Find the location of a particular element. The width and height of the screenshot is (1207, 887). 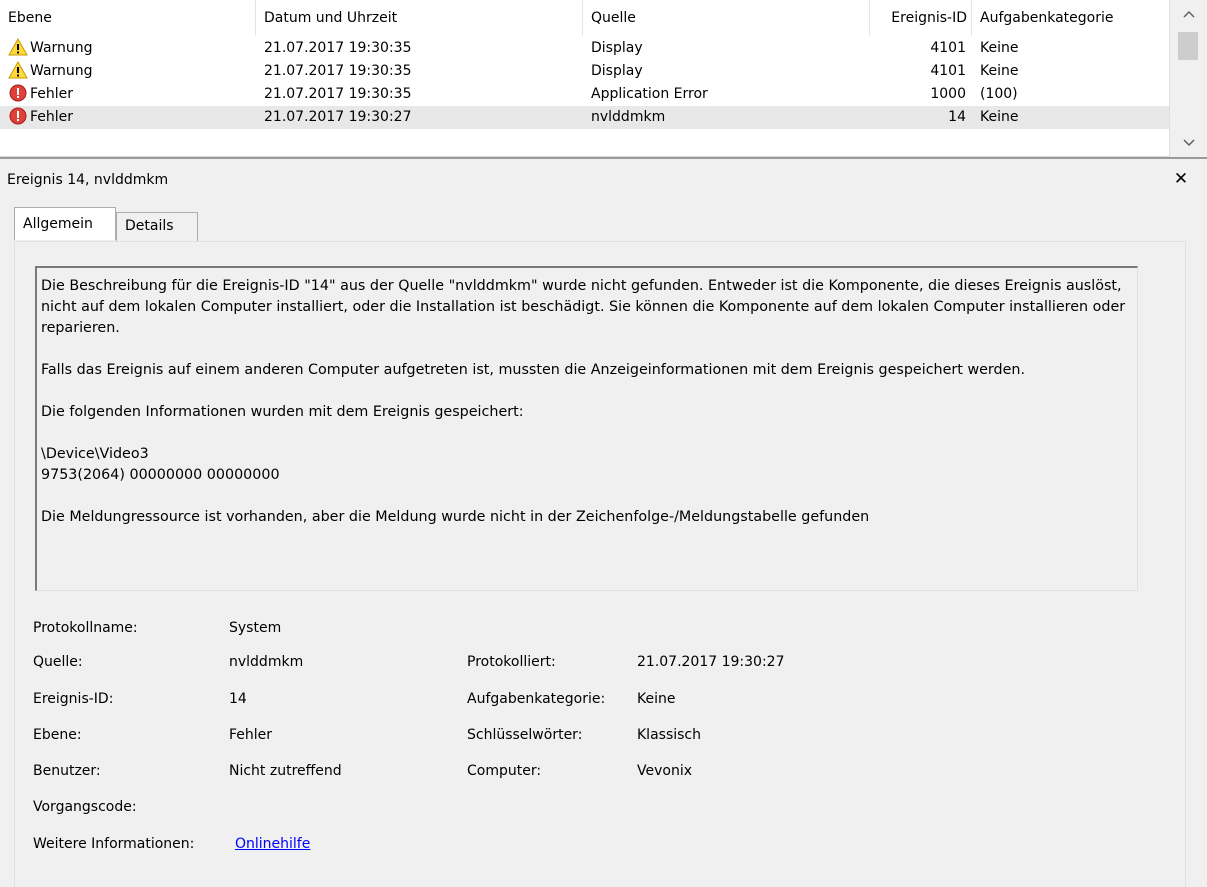

prop-value-computer: Vevonix is located at coordinates (665, 771).